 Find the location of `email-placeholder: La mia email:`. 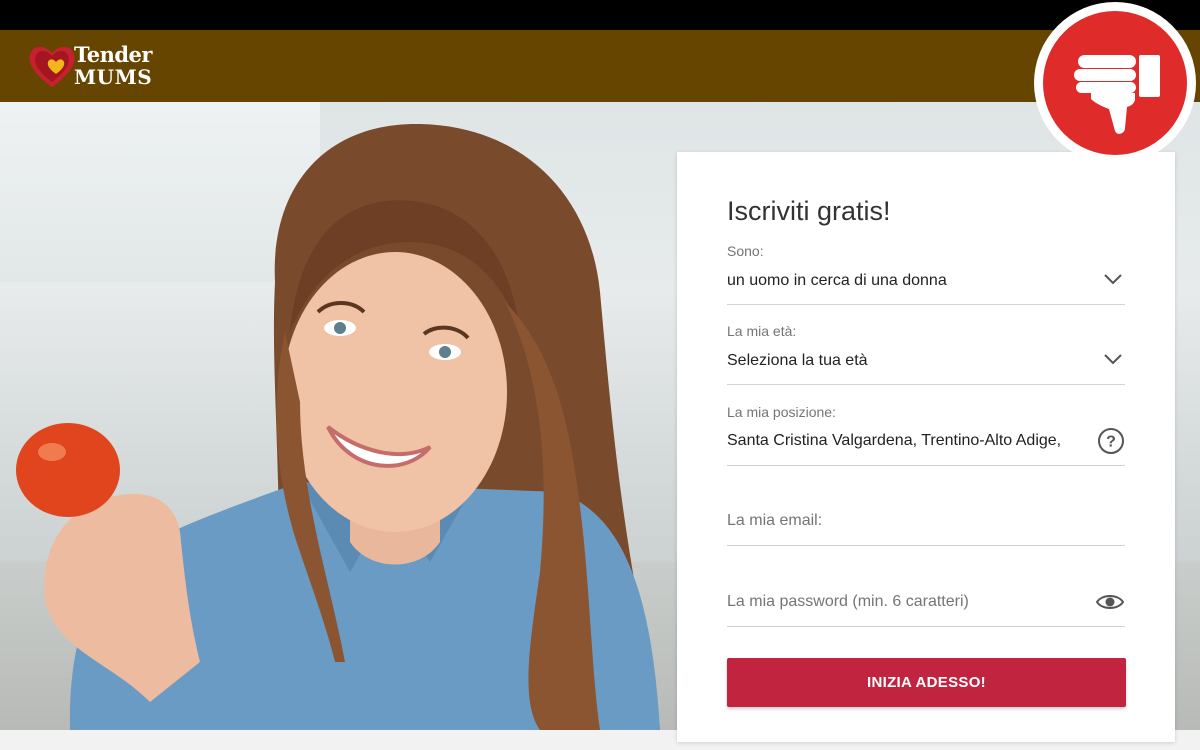

email-placeholder: La mia email: is located at coordinates (775, 520).